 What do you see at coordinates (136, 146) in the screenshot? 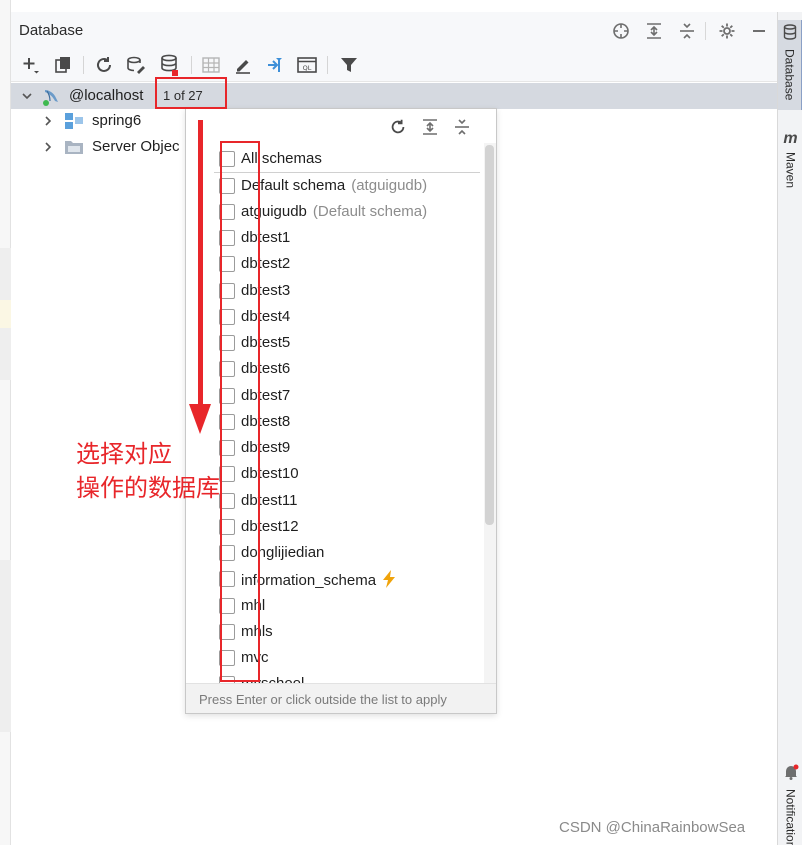
I see `tree-node-label: Server Objec` at bounding box center [136, 146].